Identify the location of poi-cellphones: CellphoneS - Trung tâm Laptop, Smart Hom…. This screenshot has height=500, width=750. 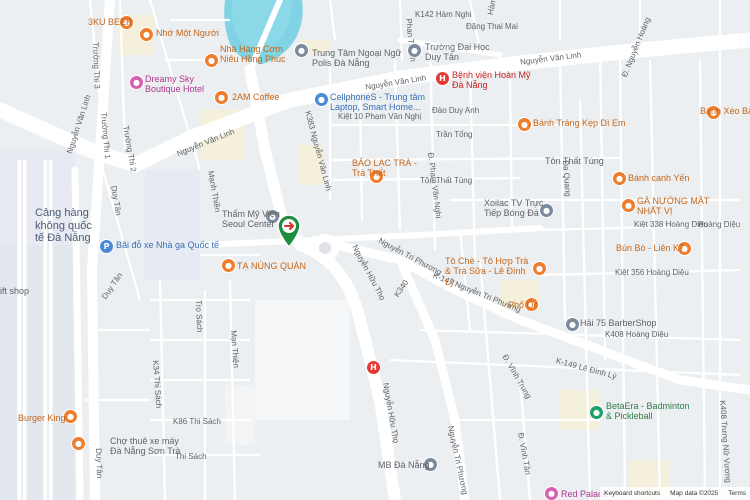
(385, 102).